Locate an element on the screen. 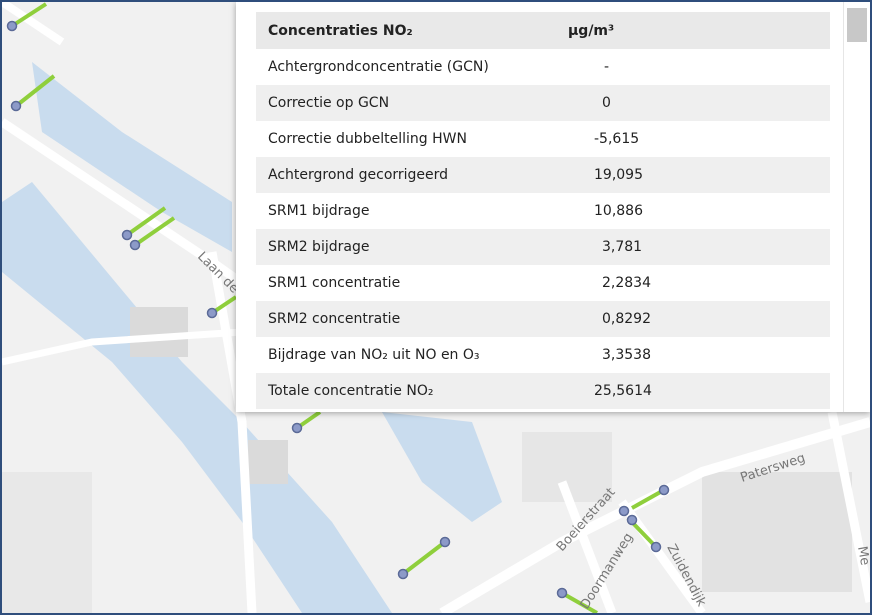 The width and height of the screenshot is (872, 615). popup-scrollbar is located at coordinates (856, 207).